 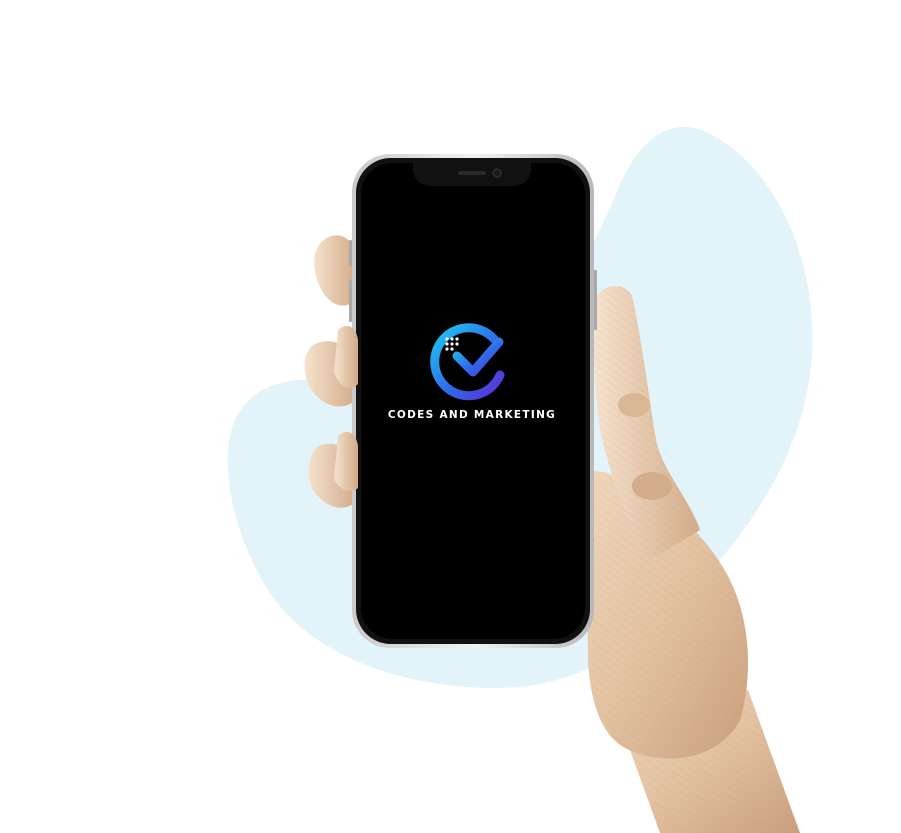 What do you see at coordinates (472, 173) in the screenshot?
I see `speaker-grille` at bounding box center [472, 173].